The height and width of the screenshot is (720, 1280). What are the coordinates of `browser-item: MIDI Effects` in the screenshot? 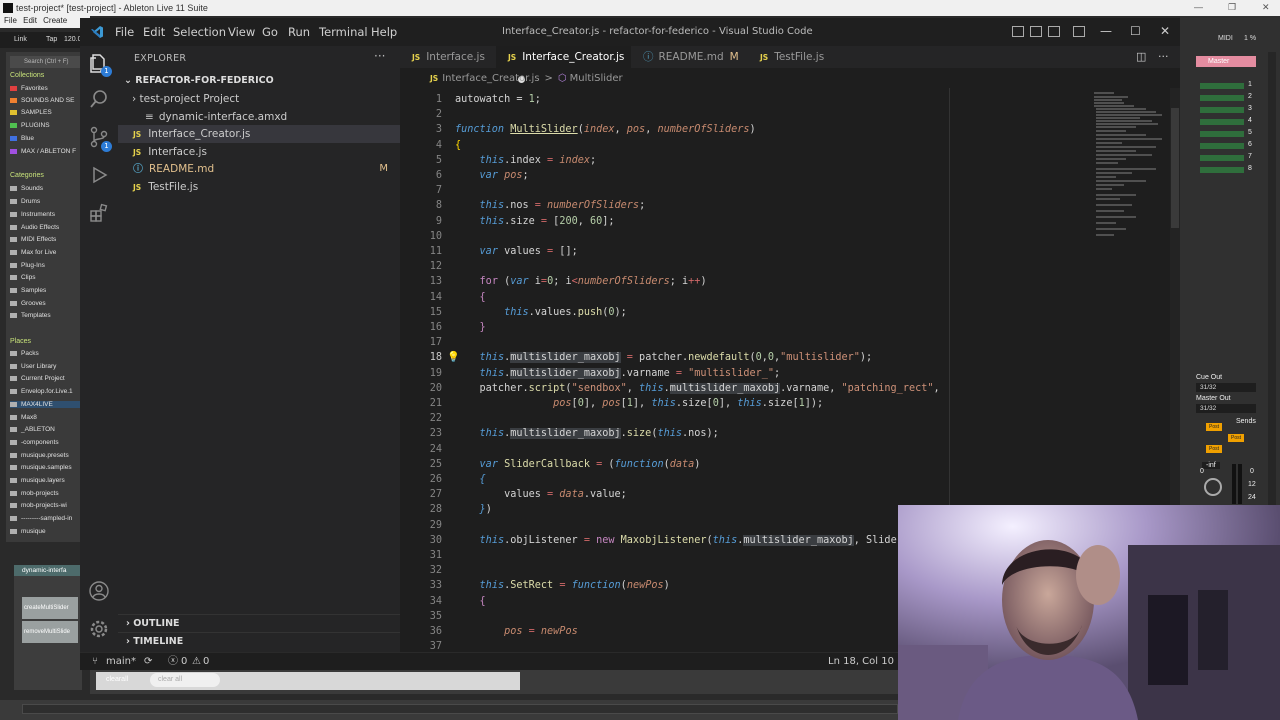 It's located at (33, 239).